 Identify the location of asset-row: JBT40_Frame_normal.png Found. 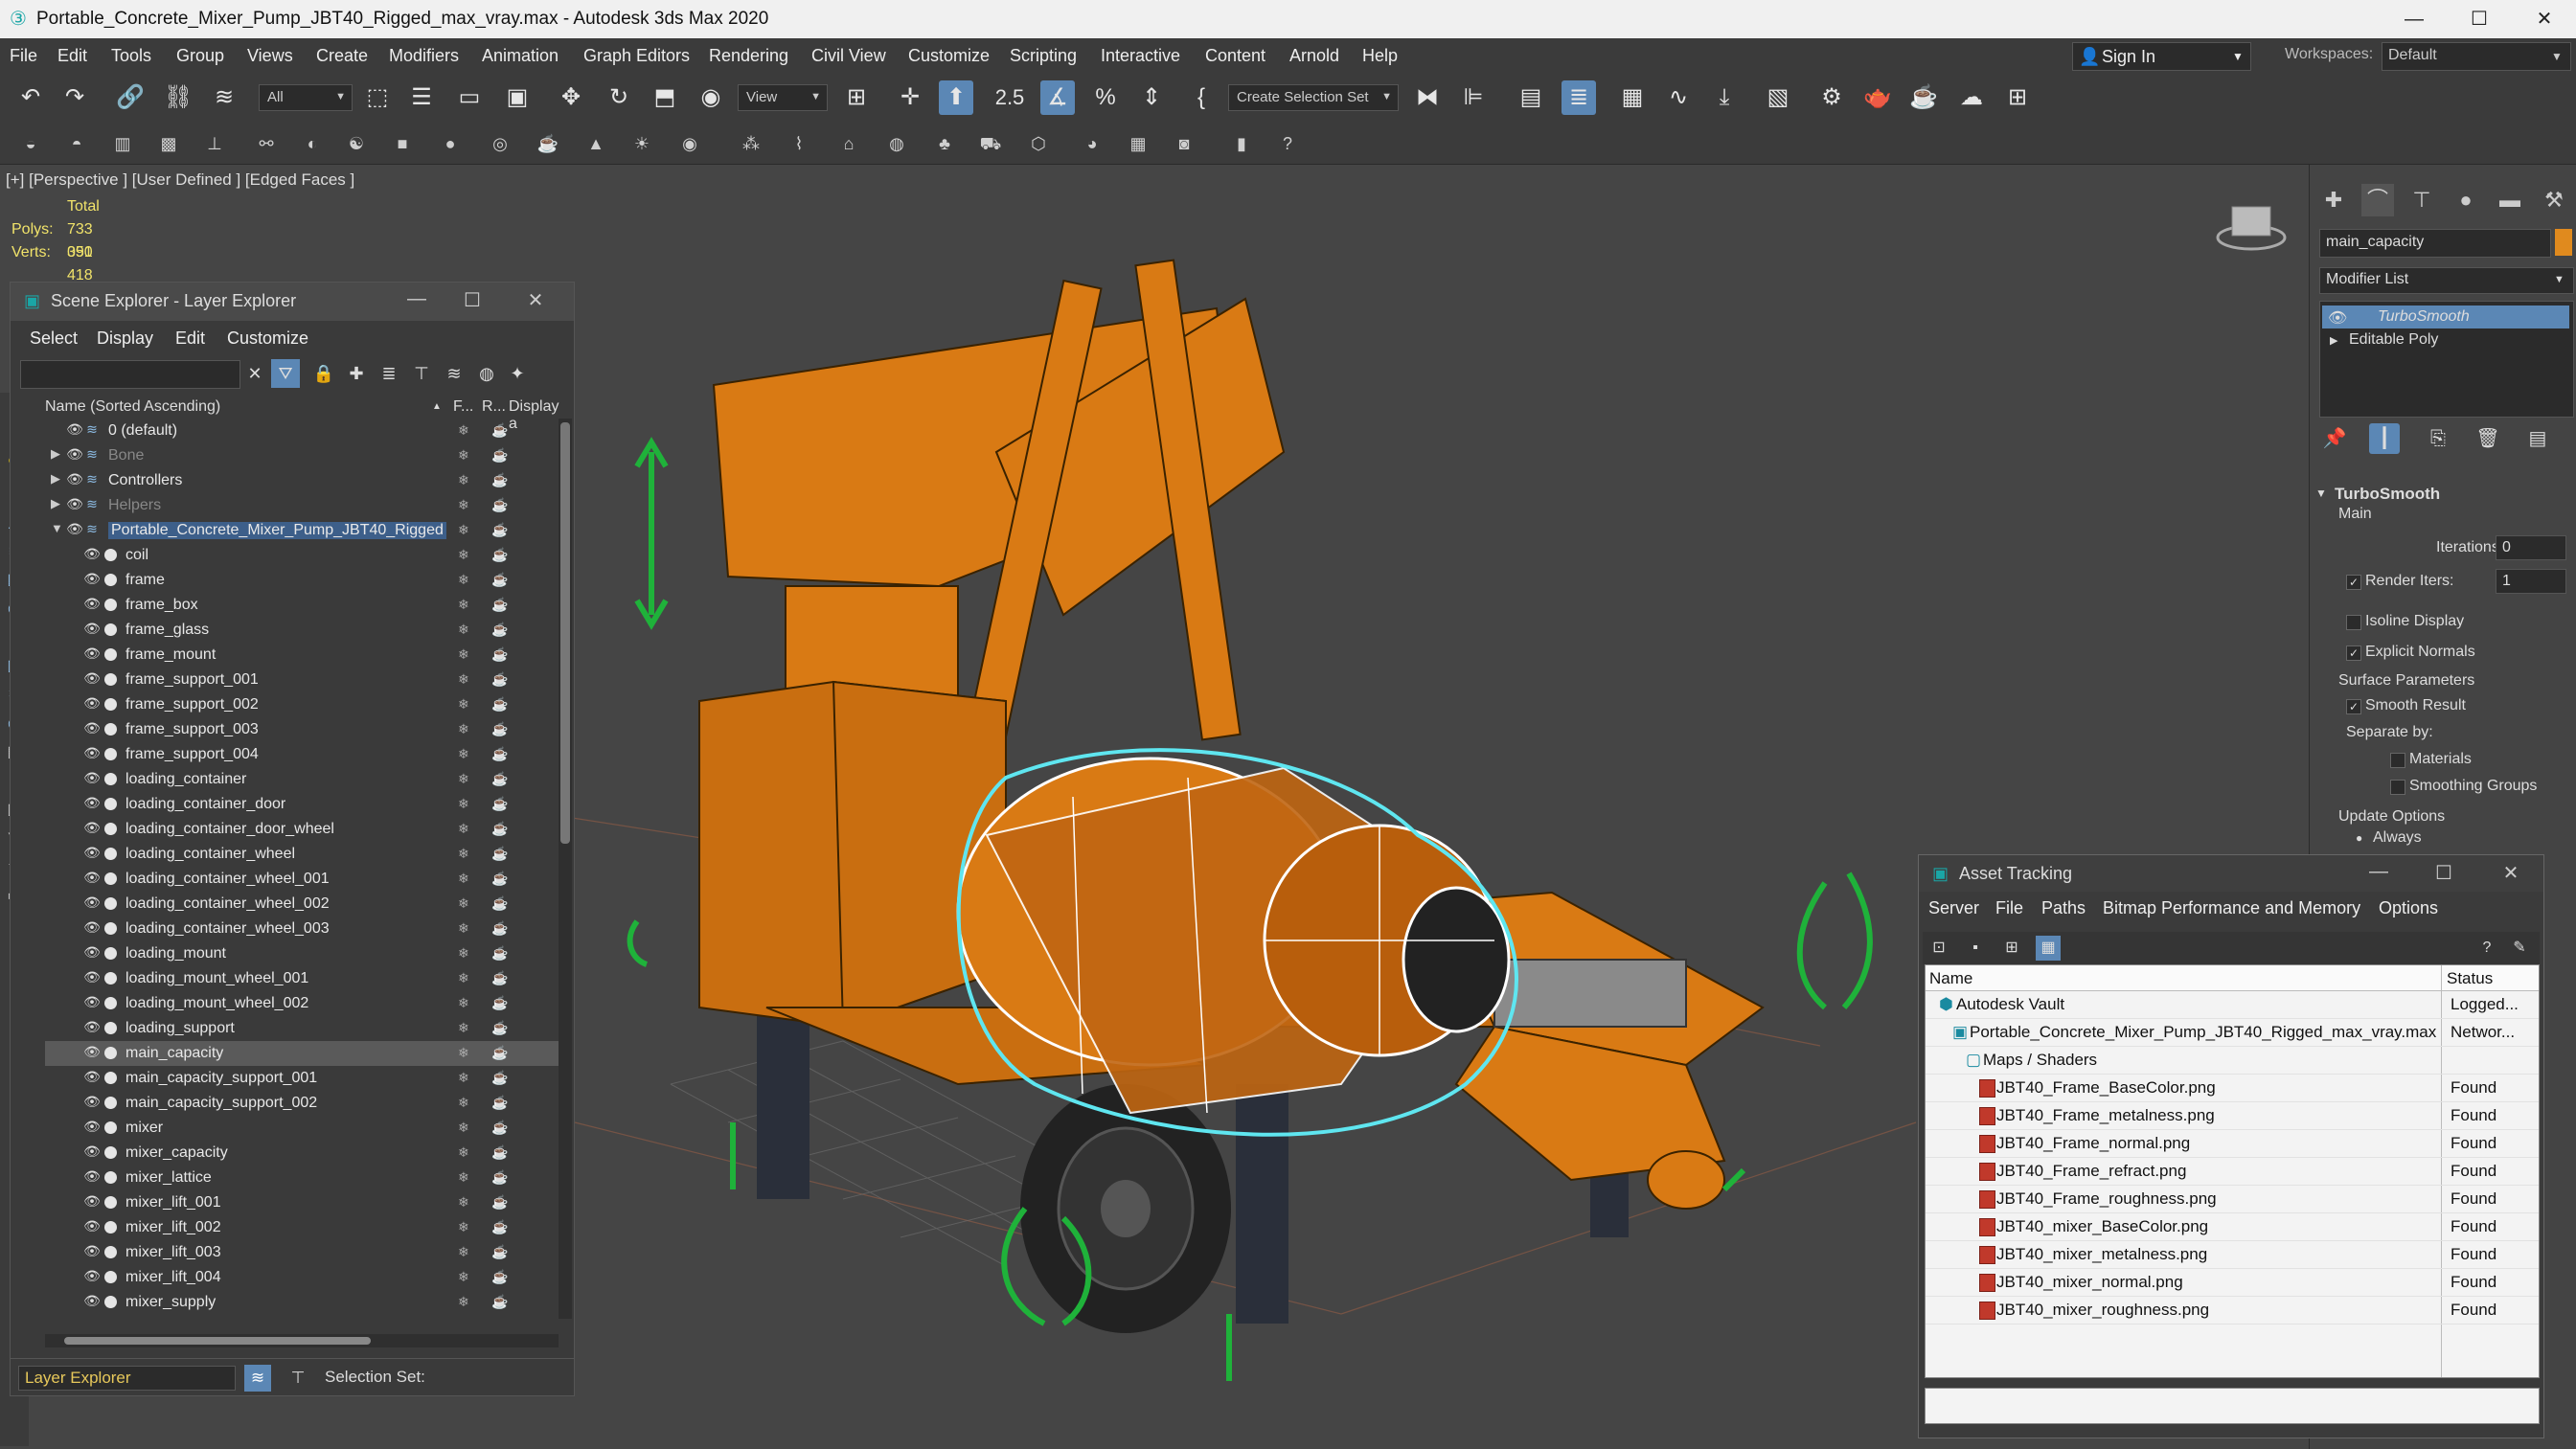
(2232, 1143).